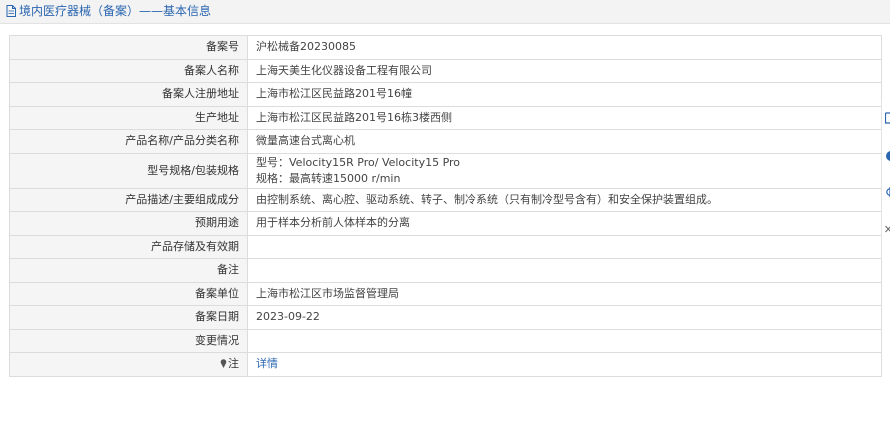  Describe the element at coordinates (564, 317) in the screenshot. I see `row-value: 2023-09-22` at that location.